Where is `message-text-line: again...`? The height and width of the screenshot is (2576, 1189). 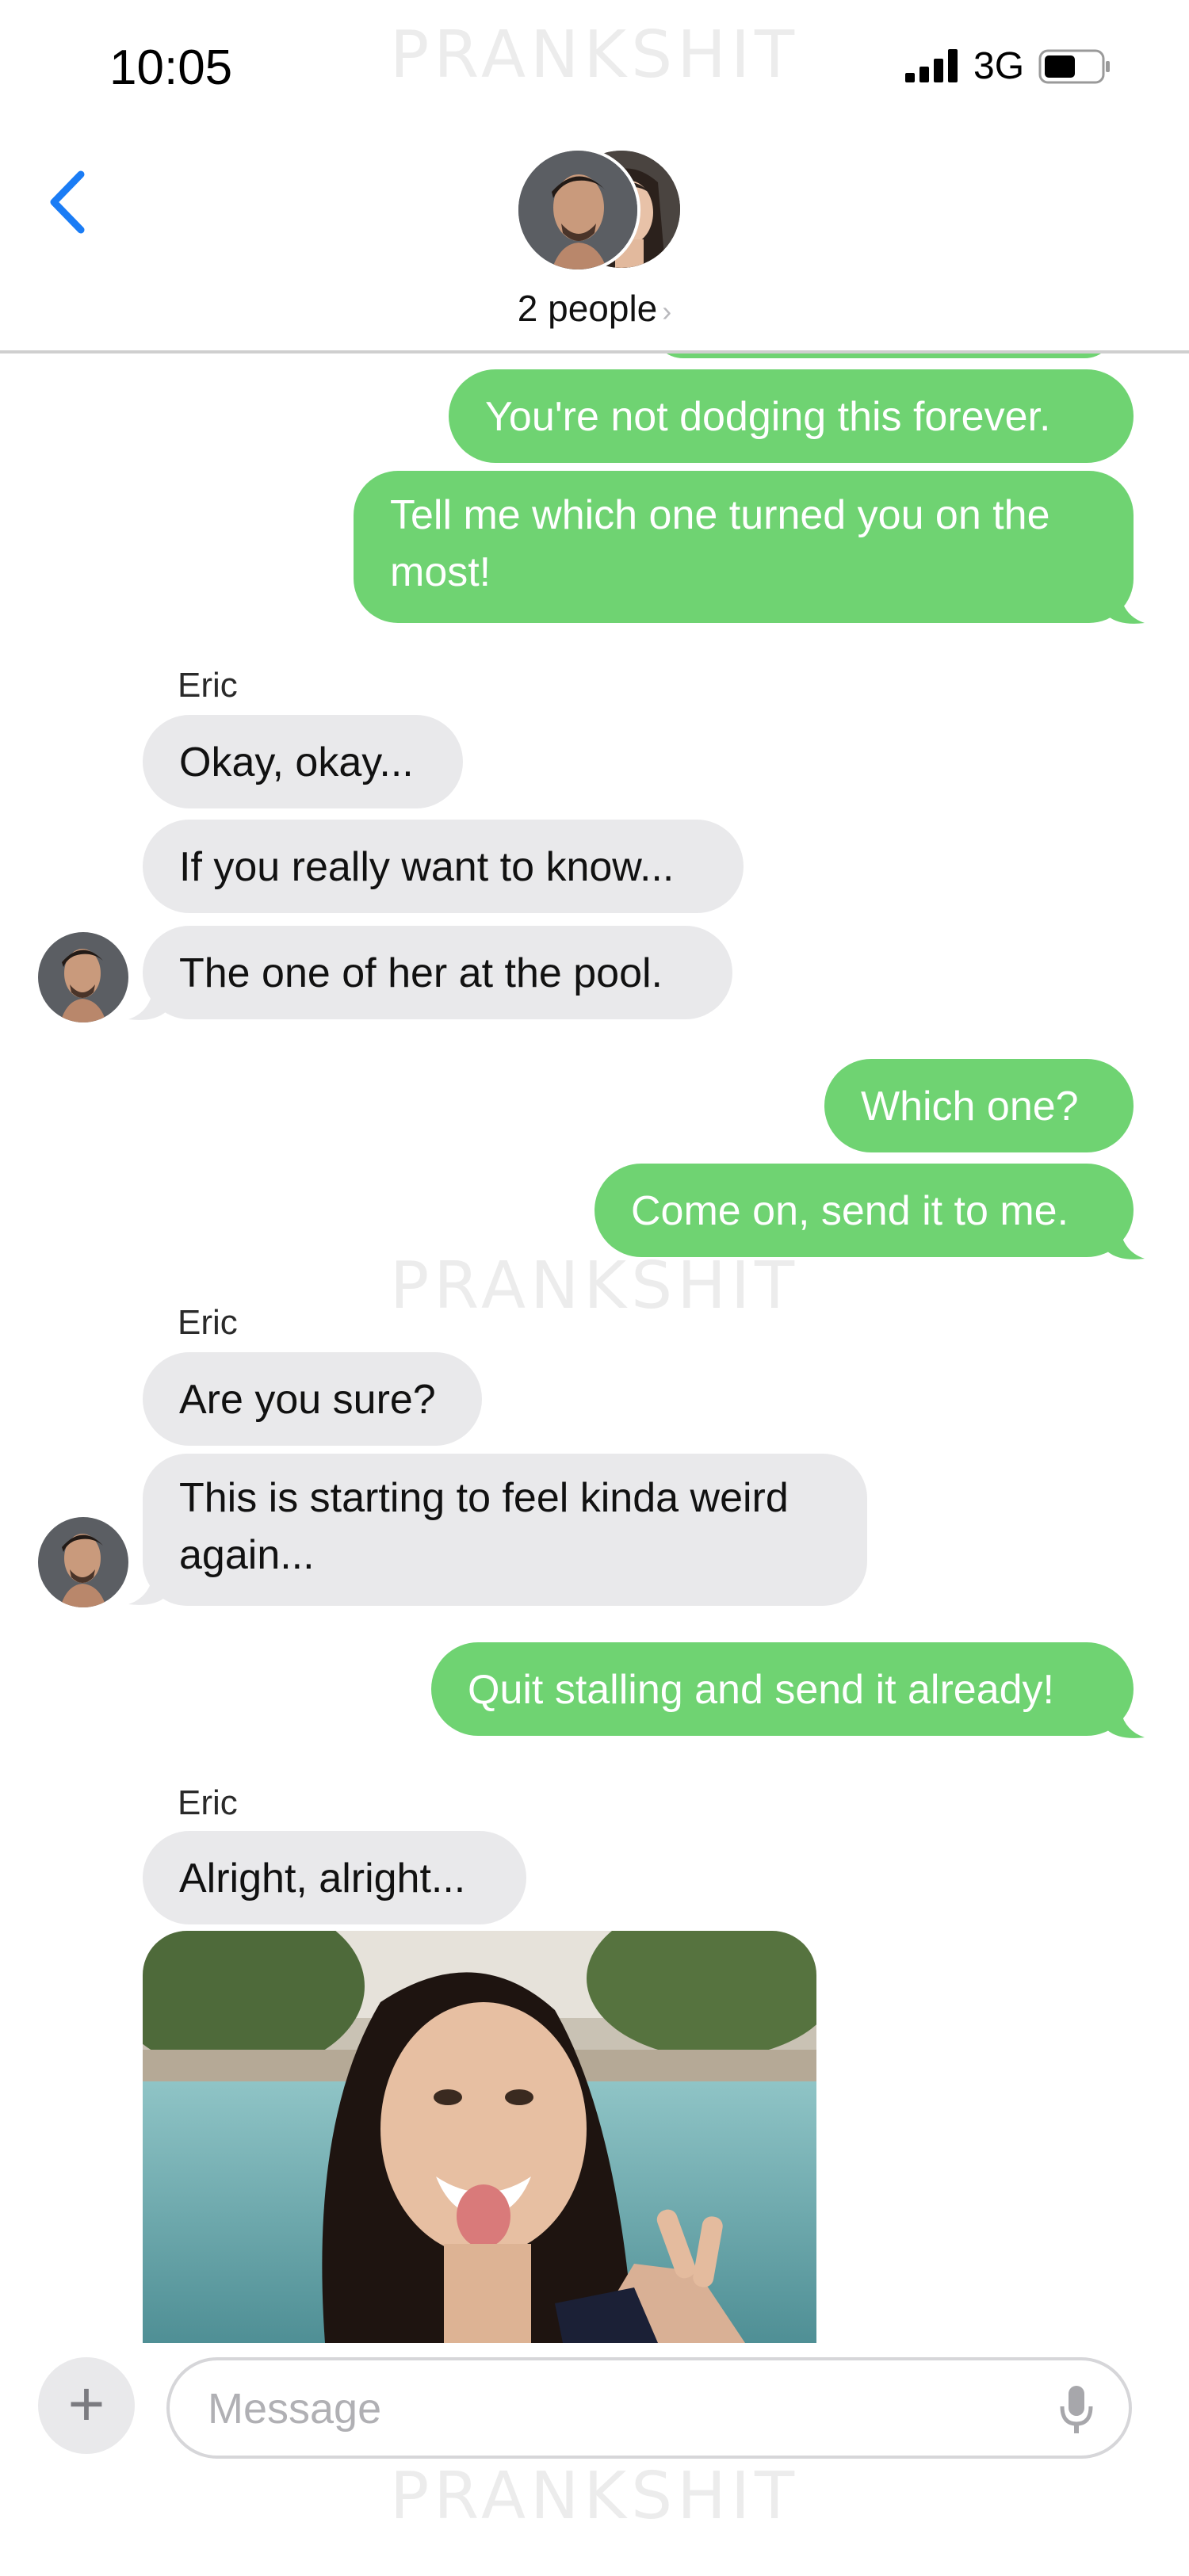 message-text-line: again... is located at coordinates (247, 1555).